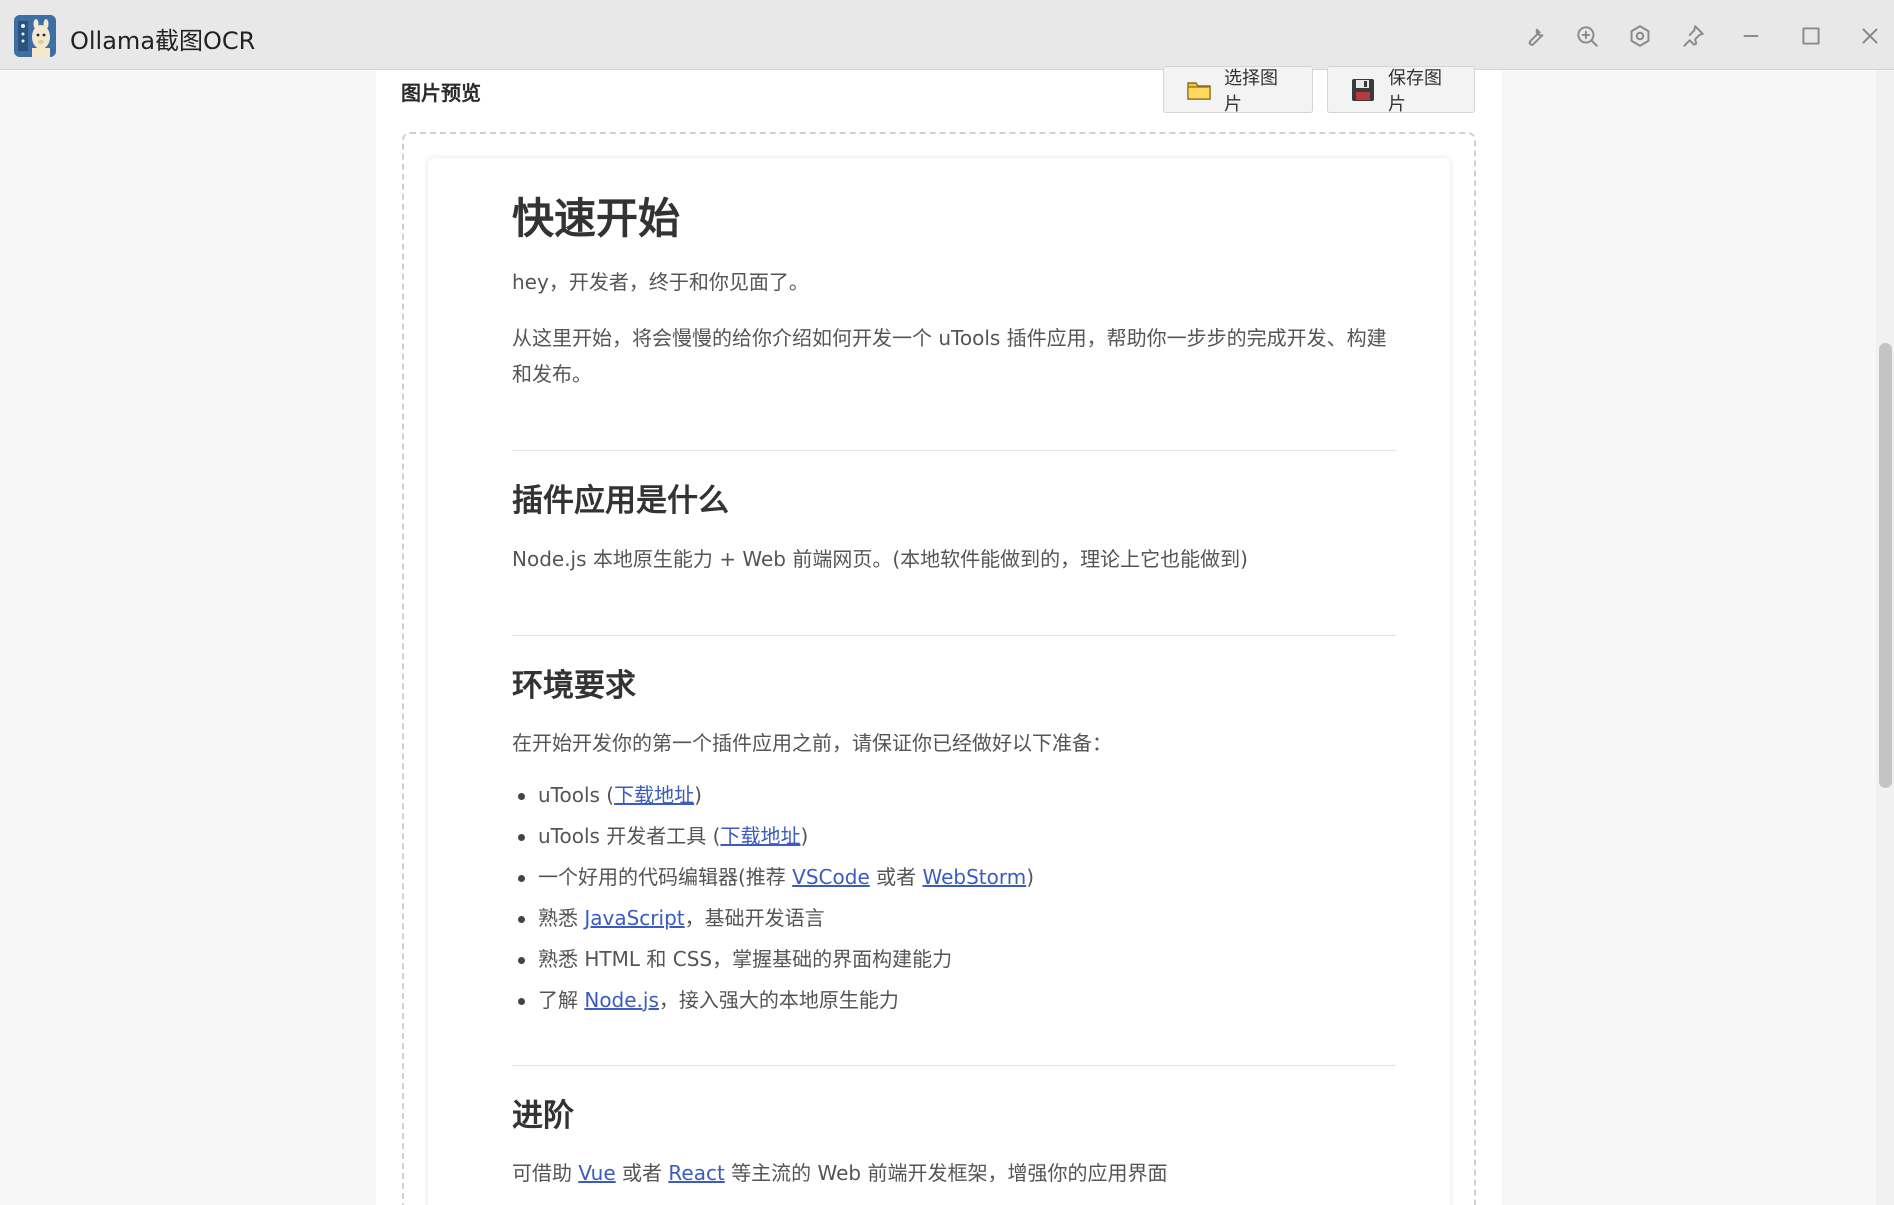  I want to click on nodejs-link: Node.js, so click(621, 1000).